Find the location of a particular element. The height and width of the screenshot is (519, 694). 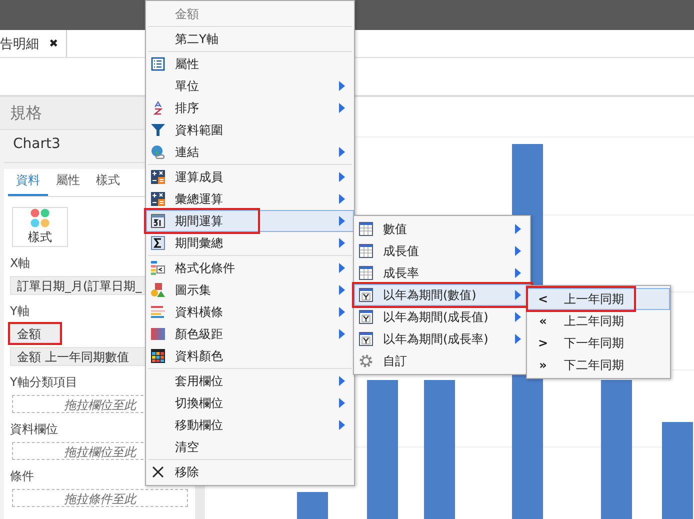

chevron-icon: > is located at coordinates (543, 343).